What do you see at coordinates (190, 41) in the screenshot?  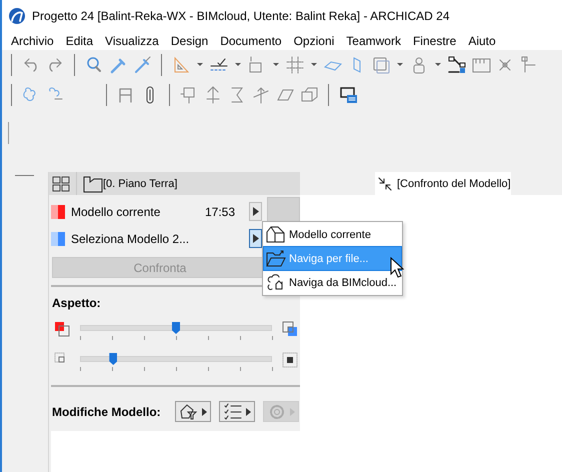 I see `menu-bar-item: Design` at bounding box center [190, 41].